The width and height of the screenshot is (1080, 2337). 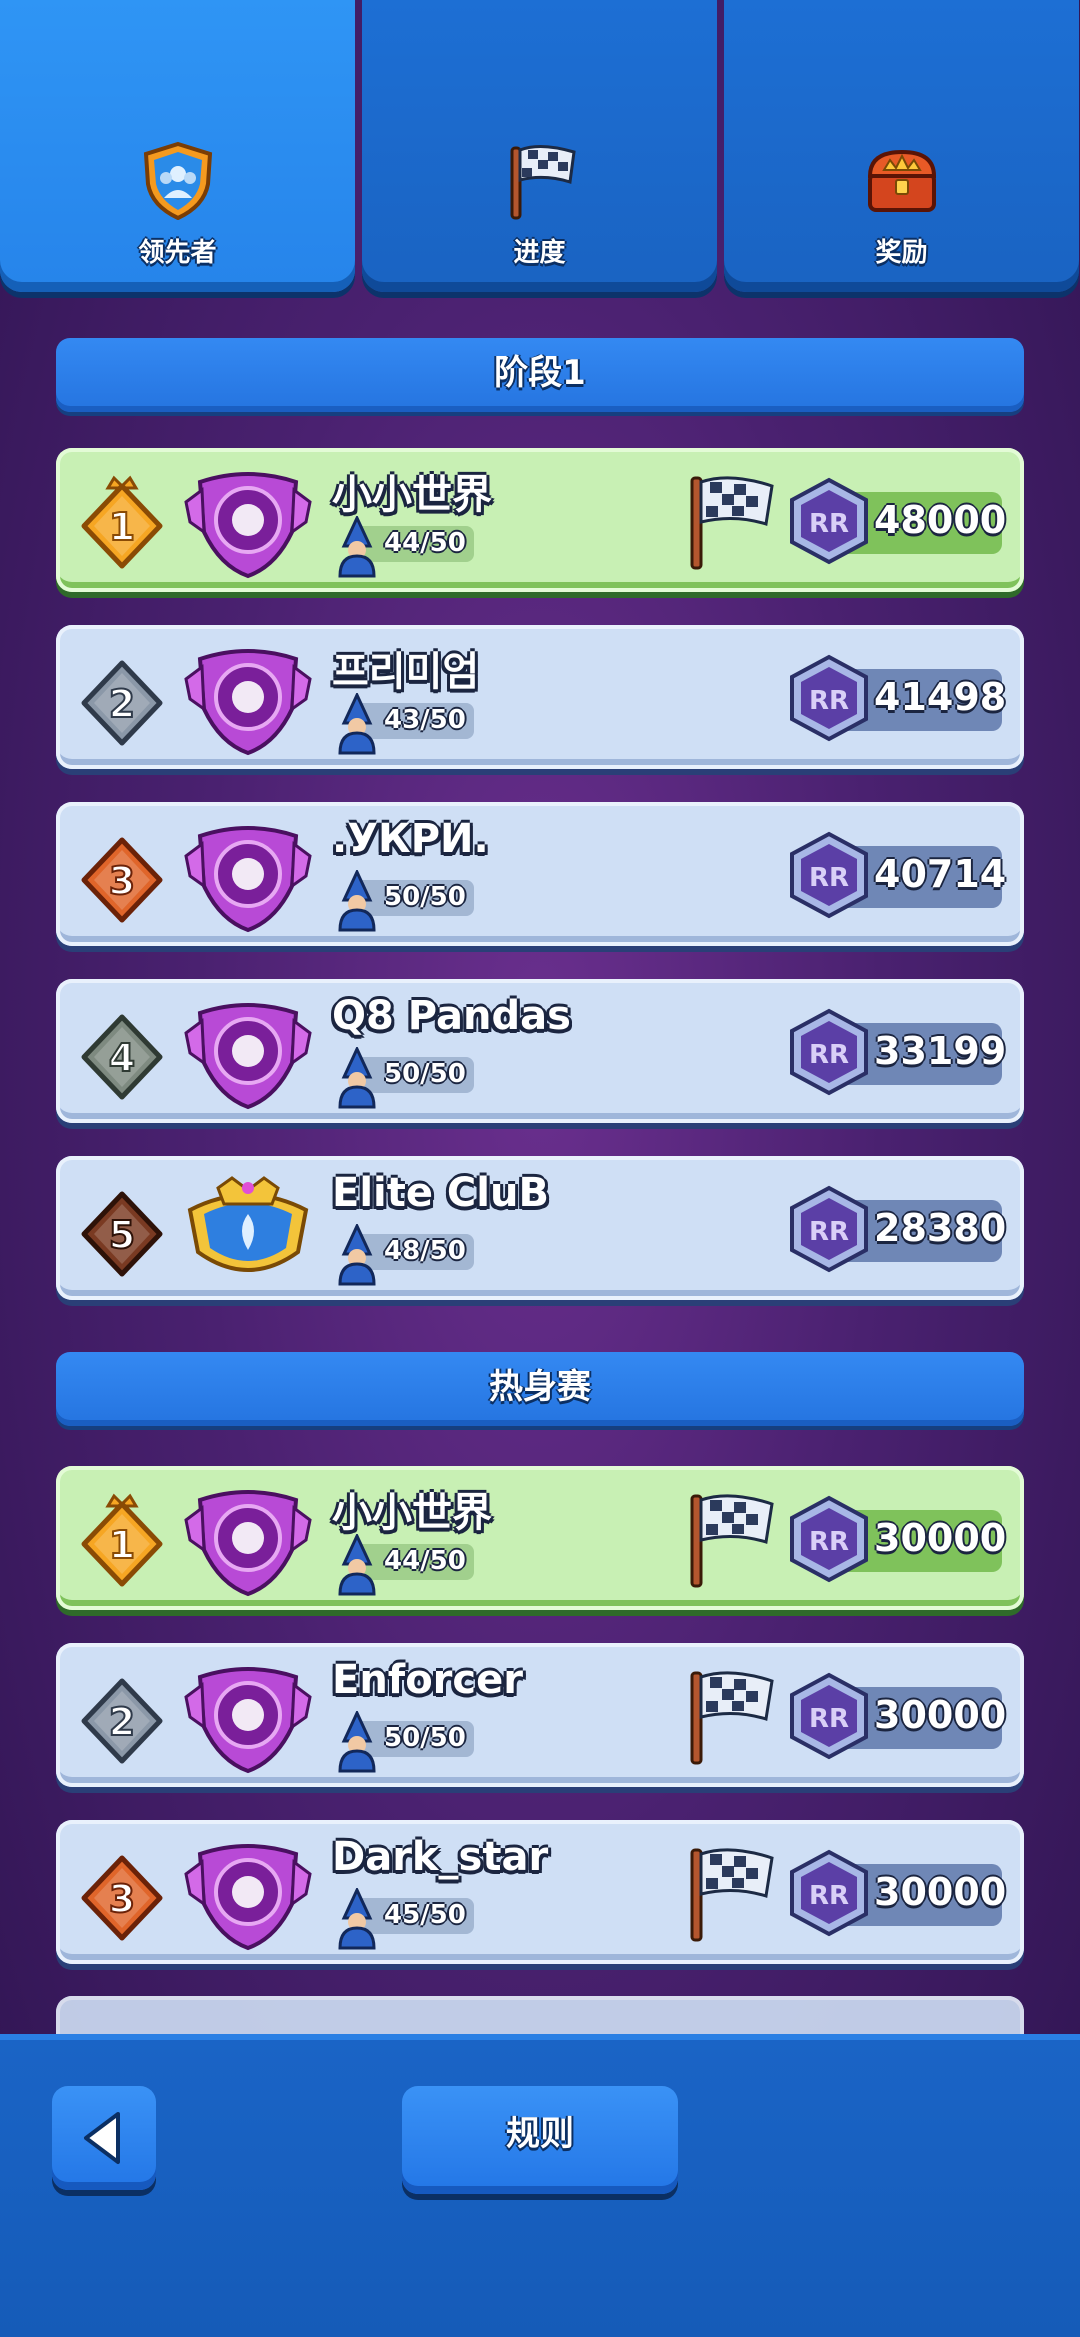 I want to click on table-row: 2 Enforcer 50/50 RR 30000, so click(x=540, y=1715).